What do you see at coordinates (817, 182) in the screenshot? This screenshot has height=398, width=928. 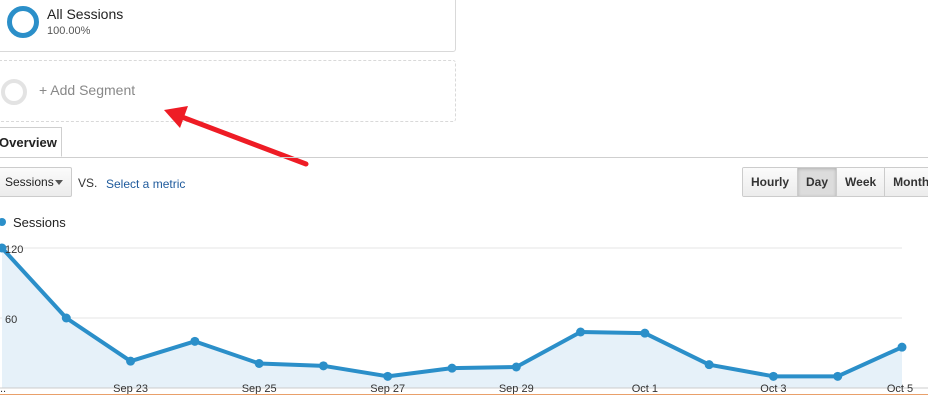 I see `granularity-day-button: Day` at bounding box center [817, 182].